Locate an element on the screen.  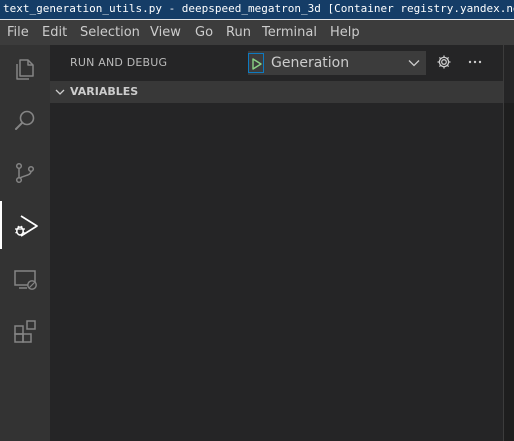
gear-icon is located at coordinates (444, 62).